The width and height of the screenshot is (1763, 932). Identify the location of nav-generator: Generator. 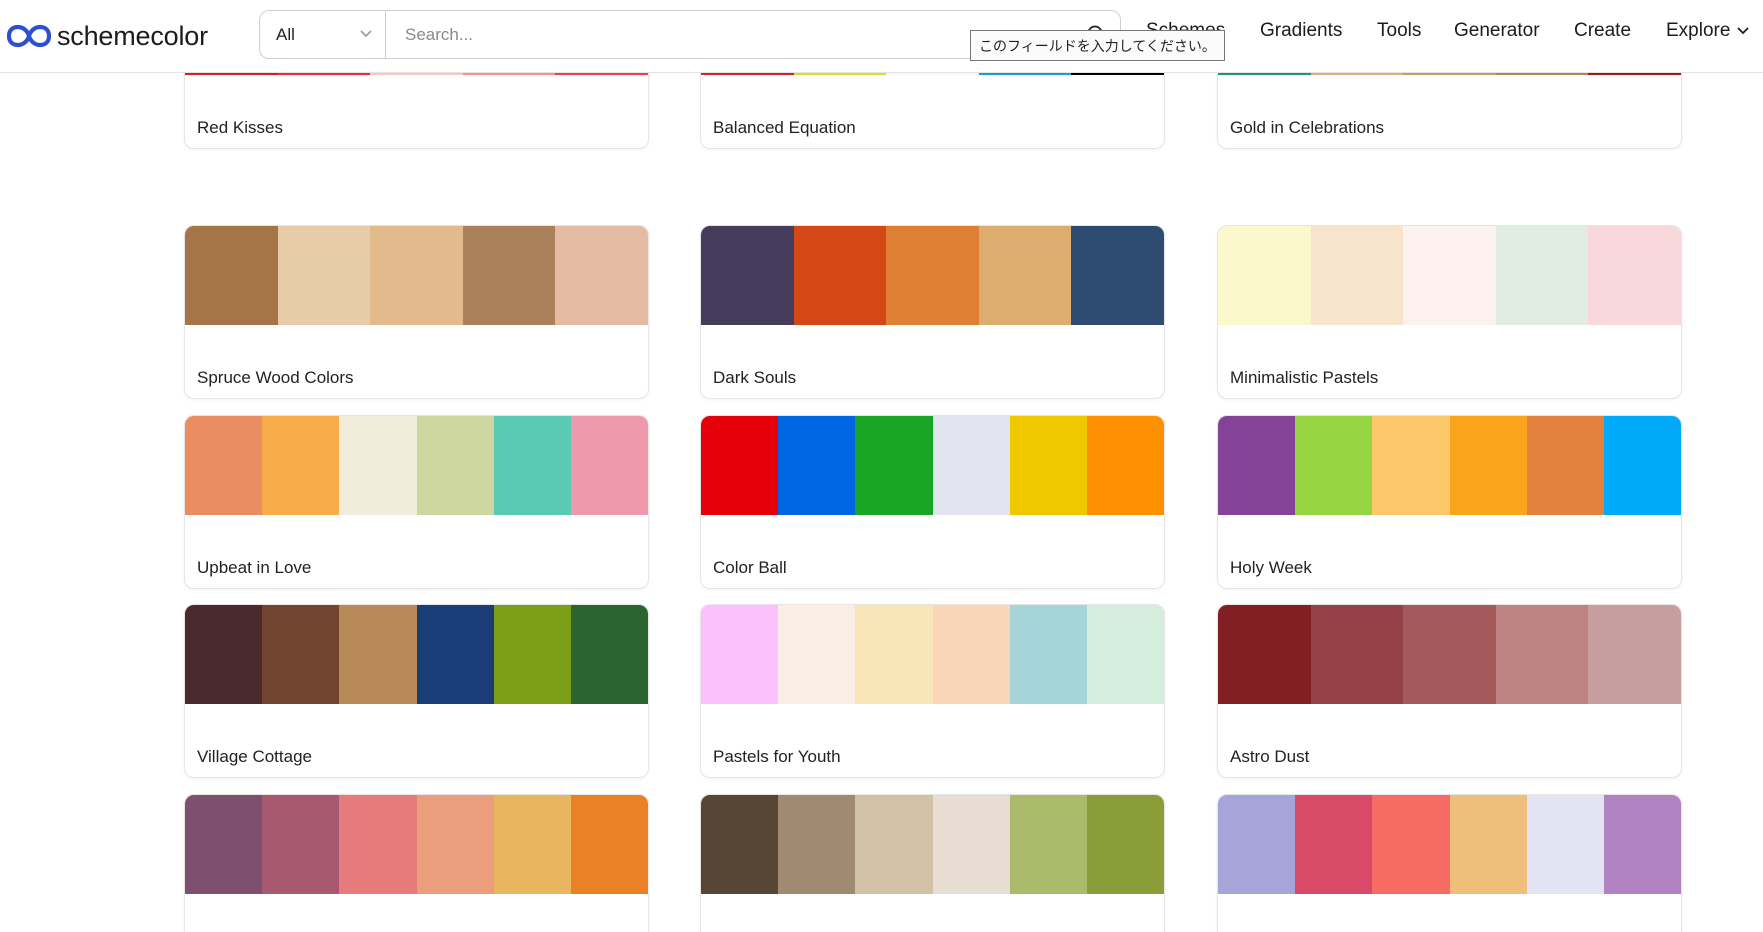
(1497, 31).